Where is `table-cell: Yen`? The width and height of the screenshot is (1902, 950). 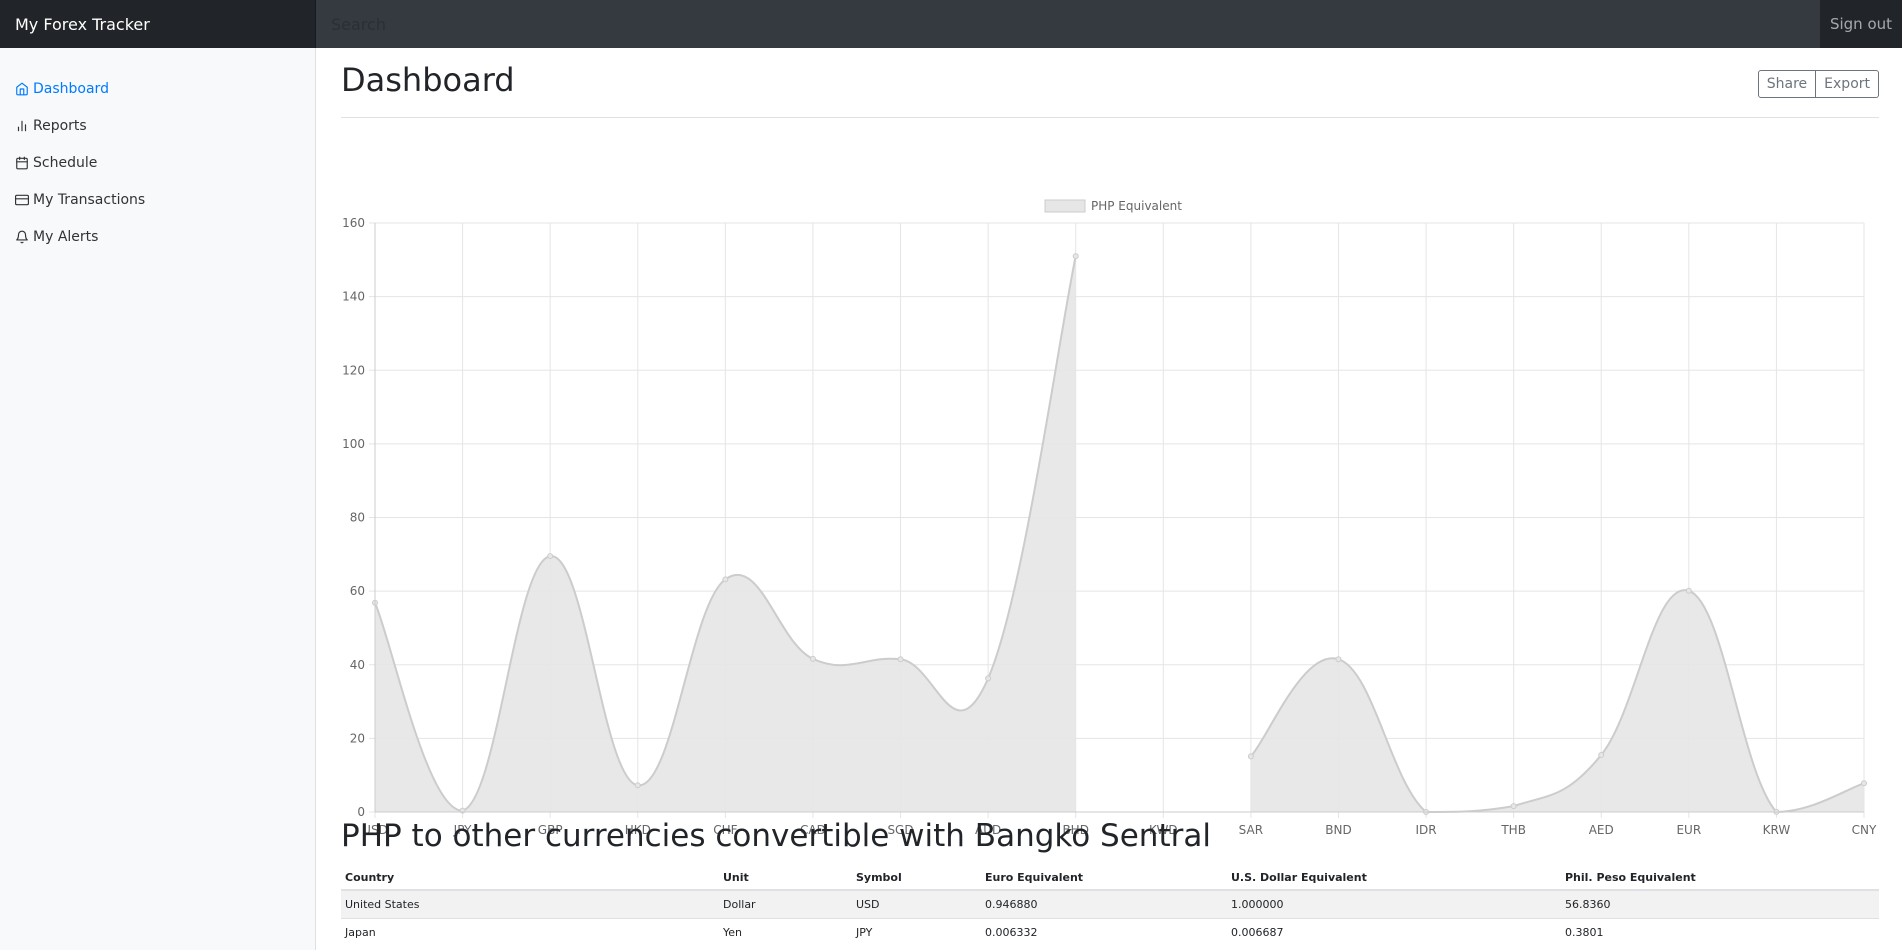 table-cell: Yen is located at coordinates (785, 931).